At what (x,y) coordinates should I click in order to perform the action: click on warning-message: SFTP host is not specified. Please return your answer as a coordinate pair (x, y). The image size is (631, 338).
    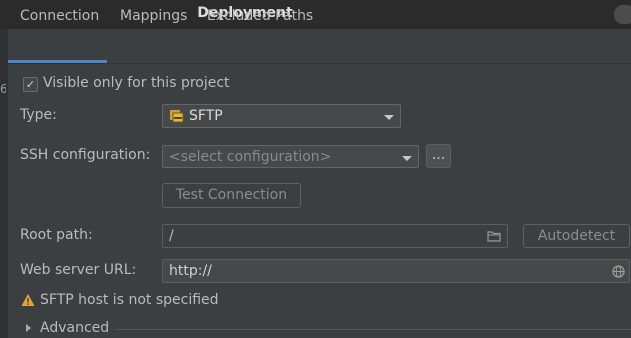
    Looking at the image, I should click on (129, 300).